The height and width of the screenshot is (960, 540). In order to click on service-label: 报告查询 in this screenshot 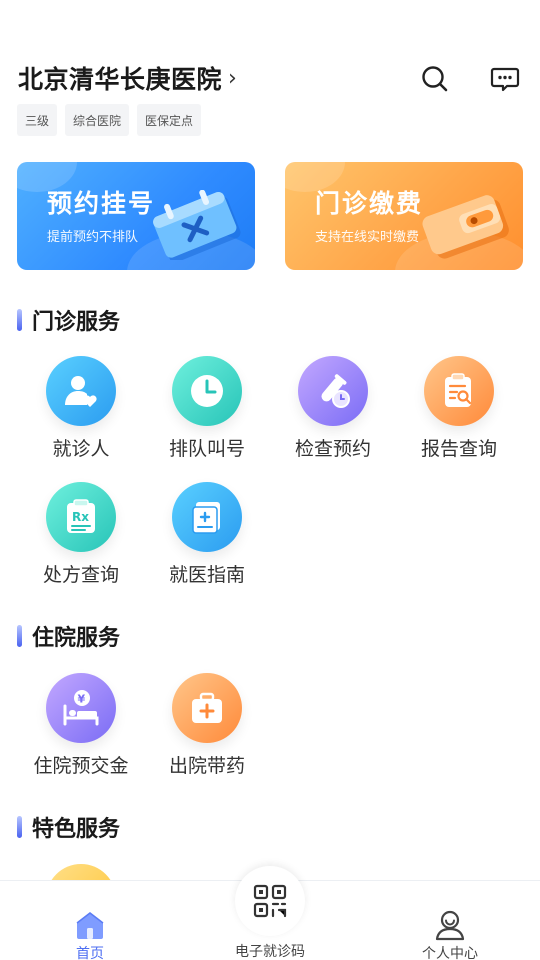, I will do `click(458, 449)`.